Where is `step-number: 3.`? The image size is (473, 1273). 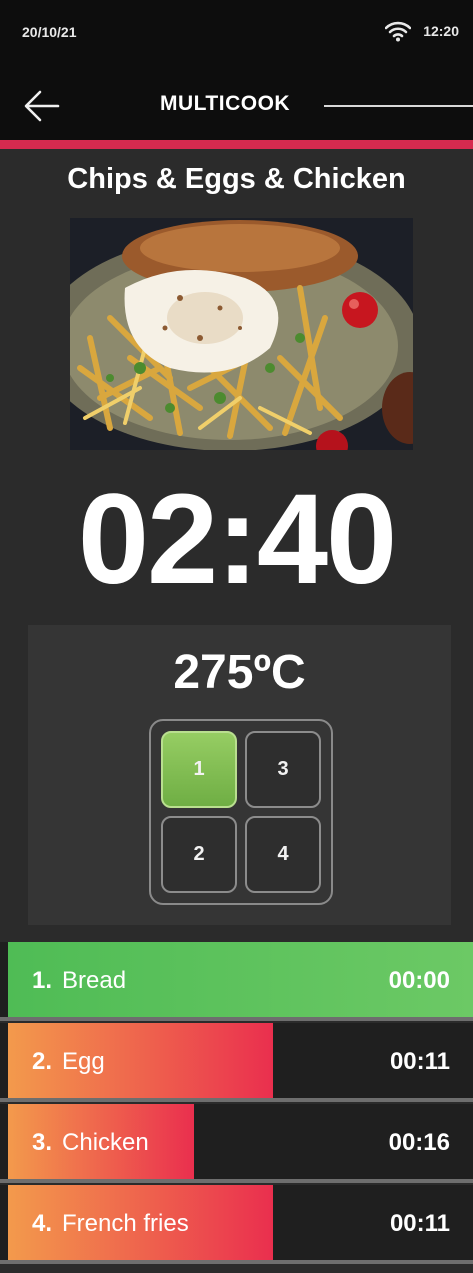
step-number: 3. is located at coordinates (42, 1142).